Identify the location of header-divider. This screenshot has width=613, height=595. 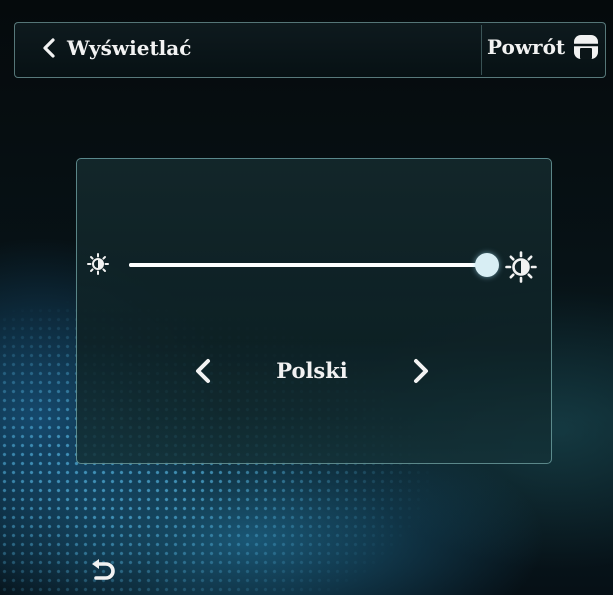
(481, 50).